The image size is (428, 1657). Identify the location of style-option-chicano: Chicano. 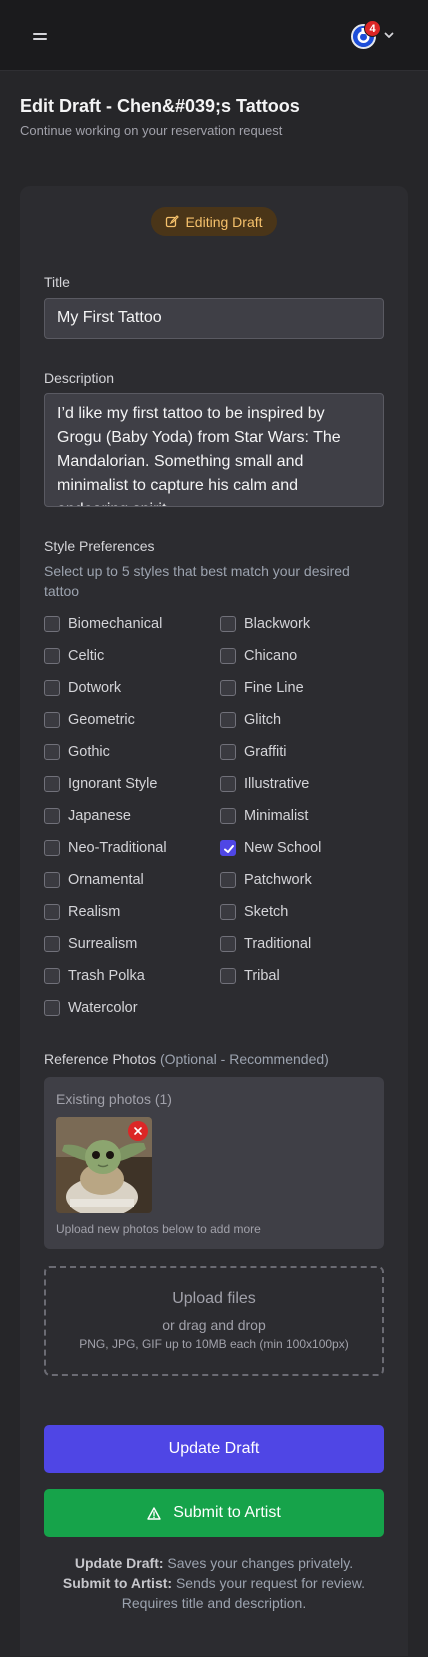
(258, 656).